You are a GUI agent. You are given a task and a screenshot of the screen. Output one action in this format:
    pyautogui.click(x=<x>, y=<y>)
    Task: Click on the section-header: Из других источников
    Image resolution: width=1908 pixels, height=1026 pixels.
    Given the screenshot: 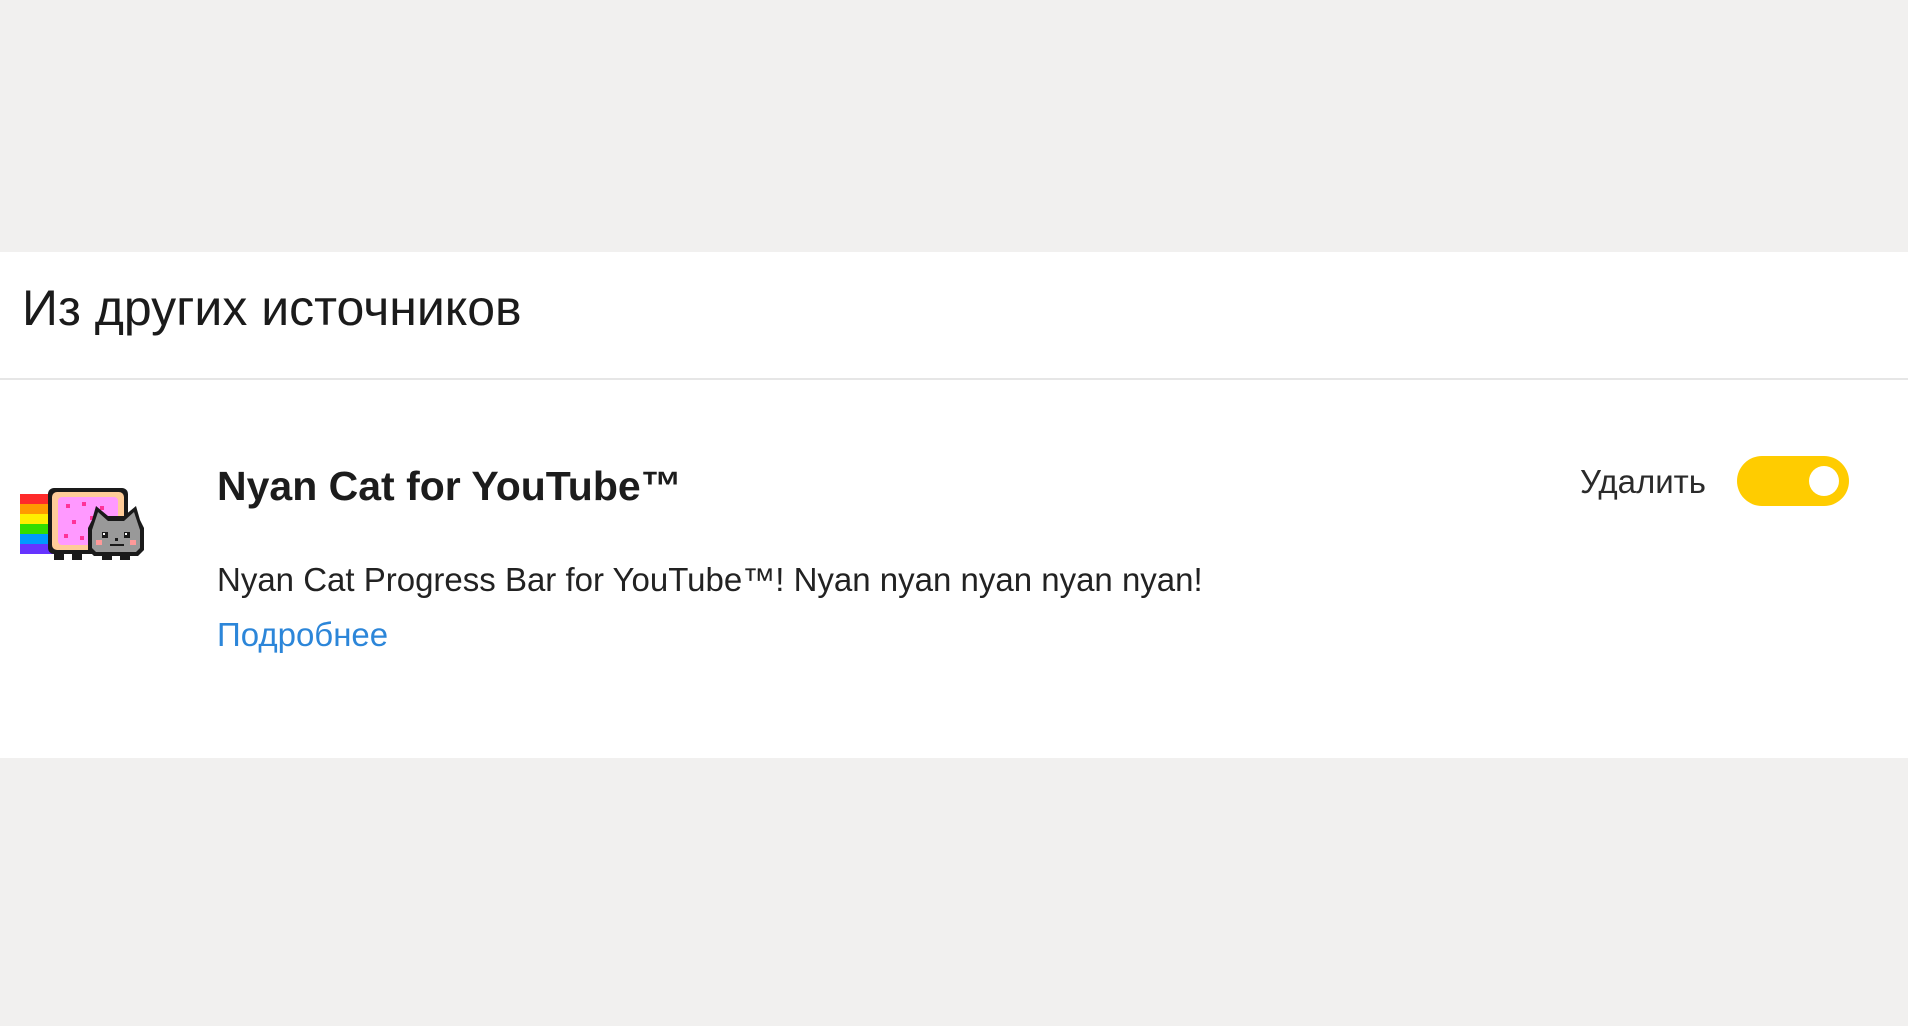 What is the action you would take?
    pyautogui.click(x=954, y=316)
    